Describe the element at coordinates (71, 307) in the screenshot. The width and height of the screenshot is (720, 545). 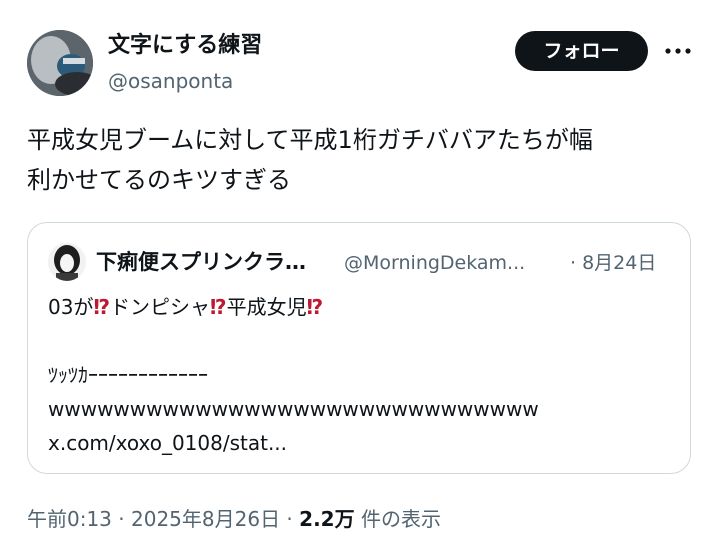
I see `quoted-text-segment: 03が` at that location.